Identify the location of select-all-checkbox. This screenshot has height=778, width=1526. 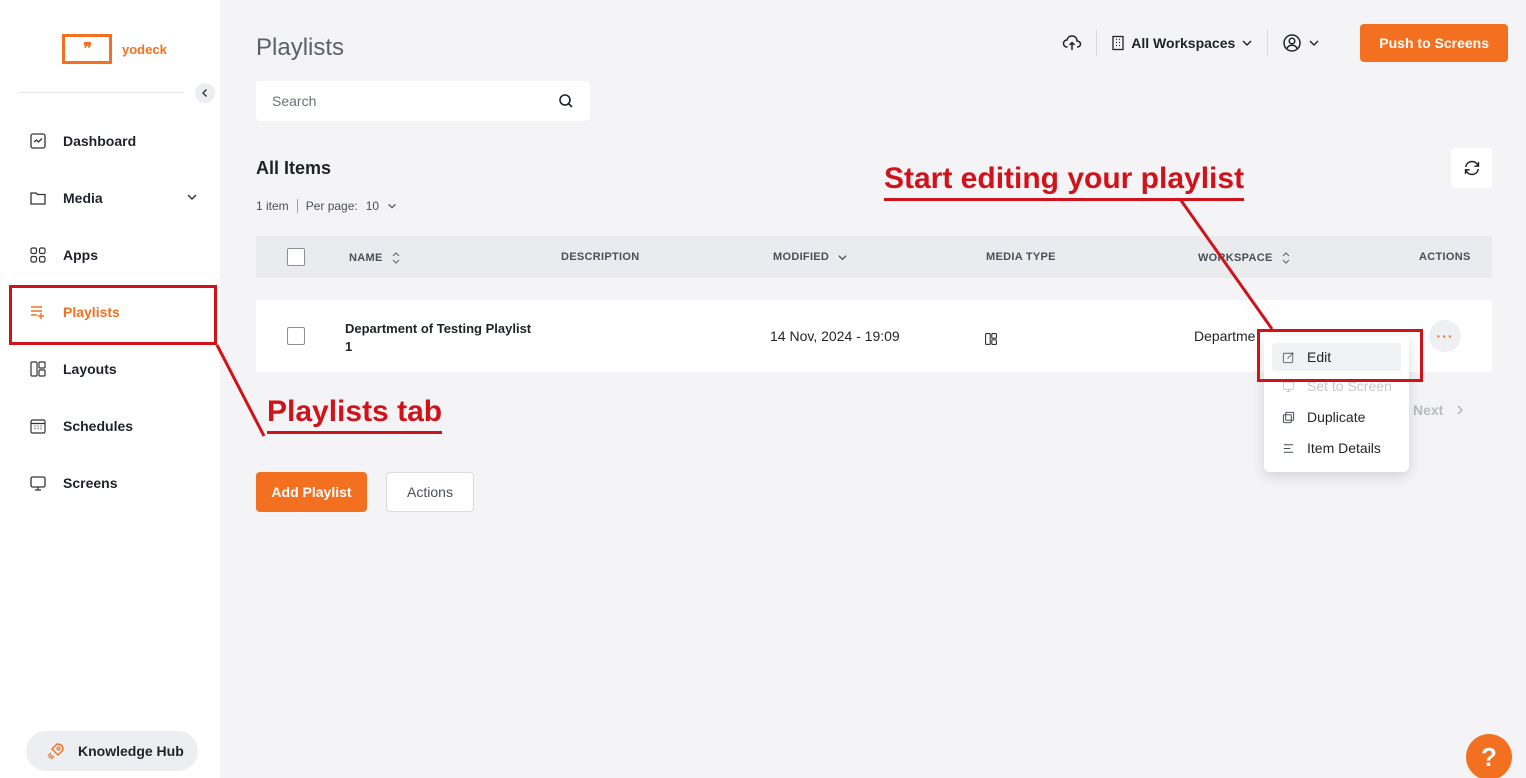
(296, 257).